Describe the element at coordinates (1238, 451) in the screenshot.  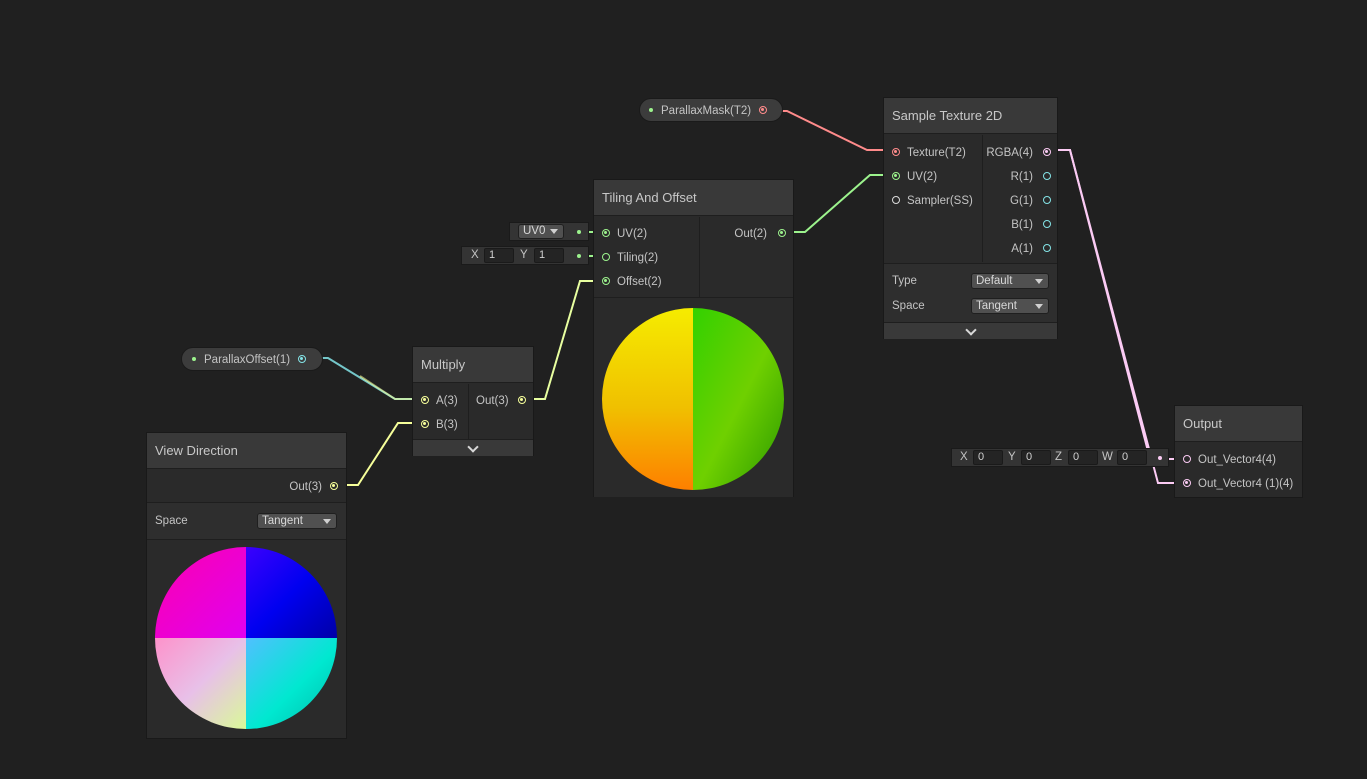
I see `output-node: Output Out_Vector4(4) Out_Vector4 (1)(4)` at that location.